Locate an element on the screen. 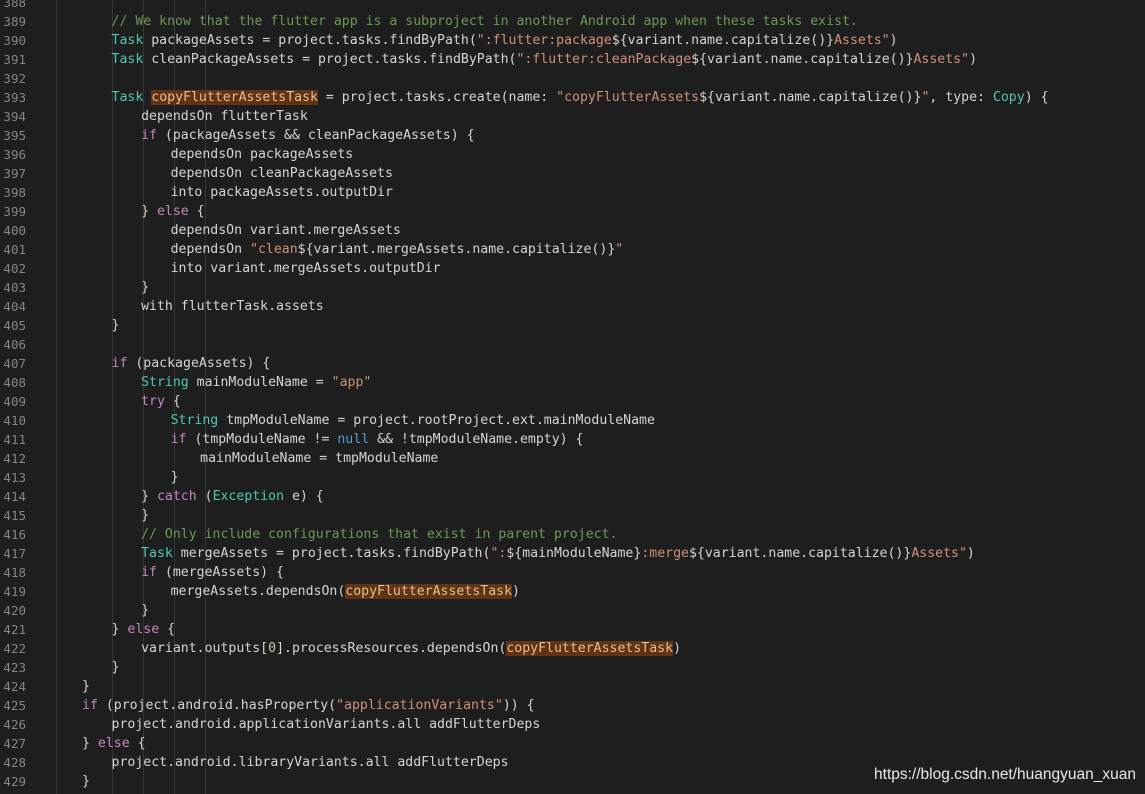 The width and height of the screenshot is (1145, 794). string-token: " is located at coordinates (619, 249).